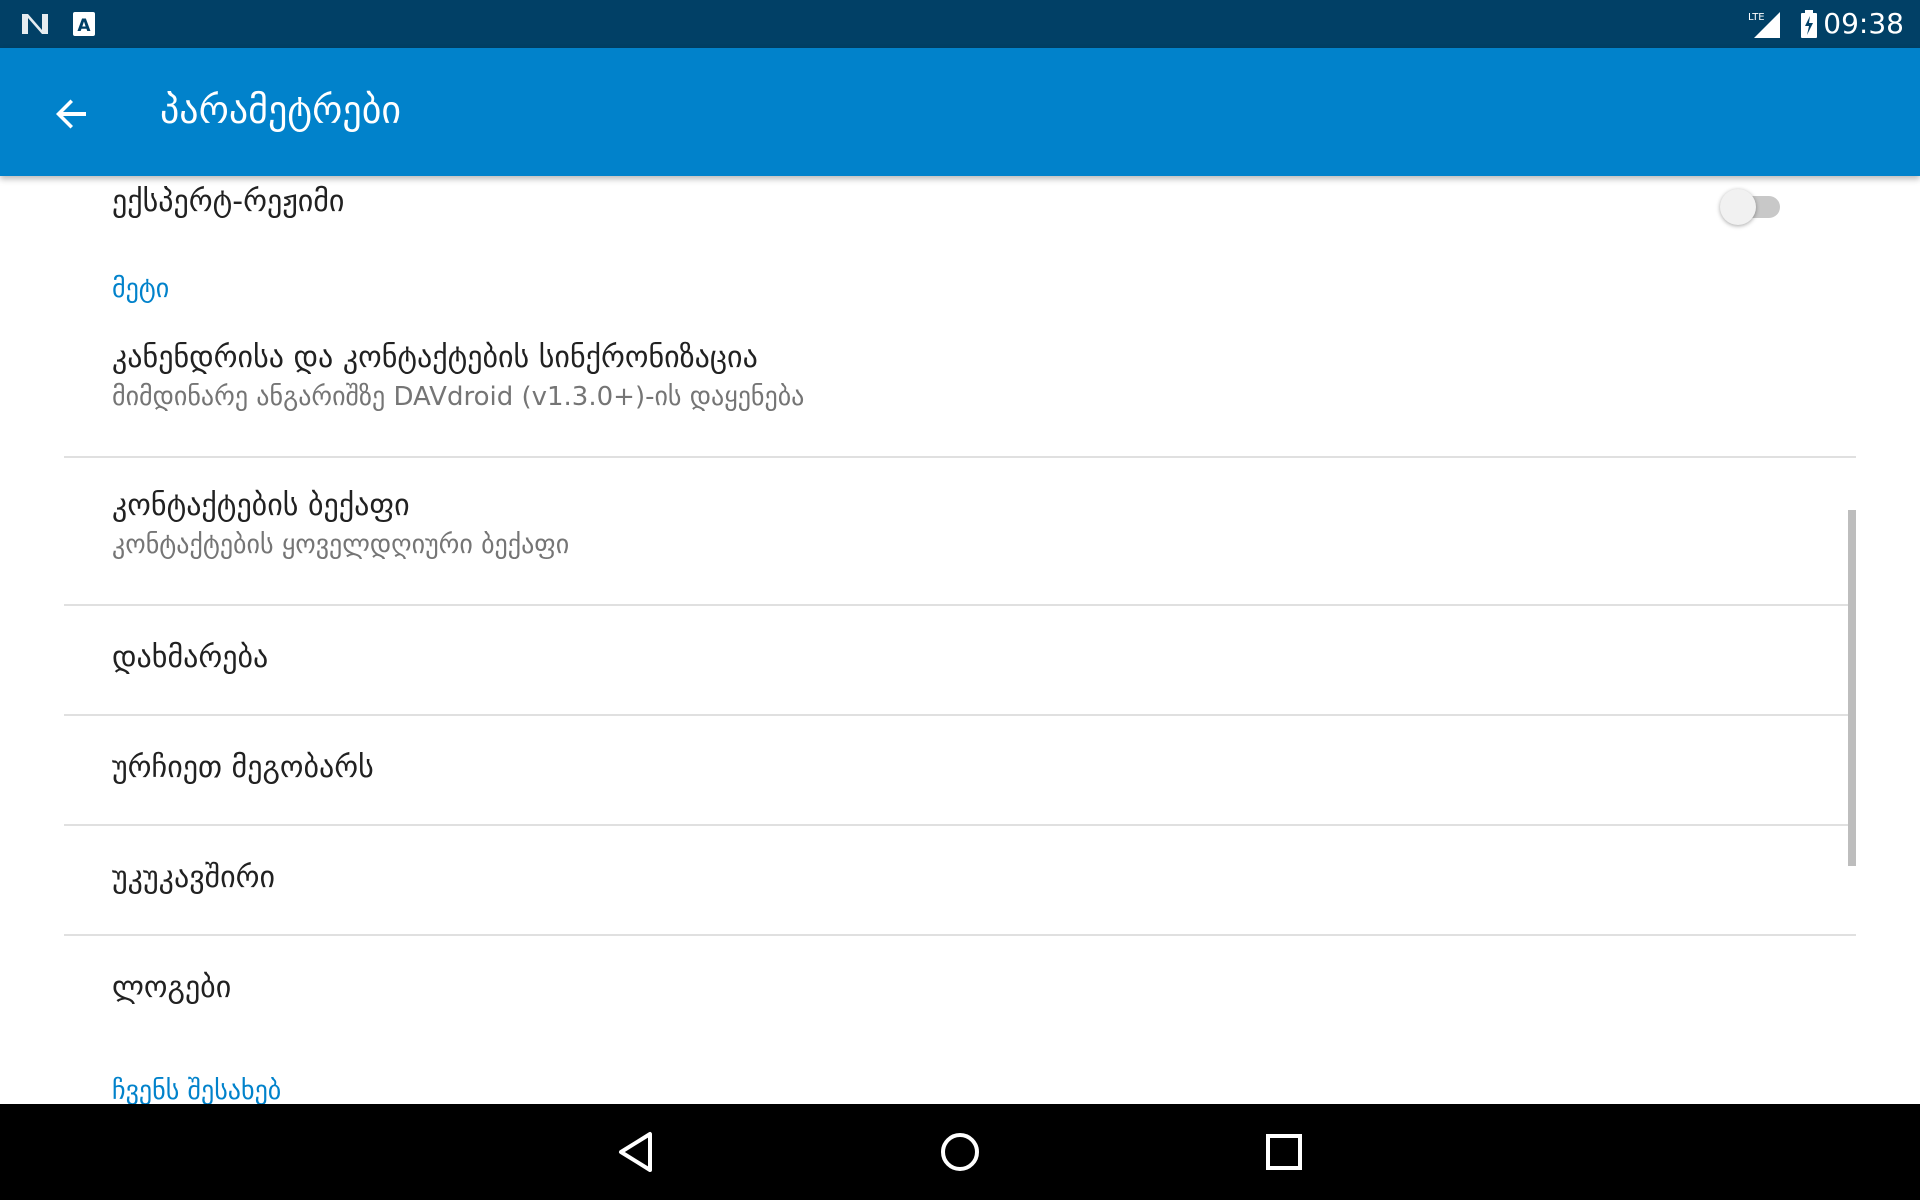 Image resolution: width=1920 pixels, height=1200 pixels. Describe the element at coordinates (1764, 25) in the screenshot. I see `lte-signal-icon: LTE` at that location.